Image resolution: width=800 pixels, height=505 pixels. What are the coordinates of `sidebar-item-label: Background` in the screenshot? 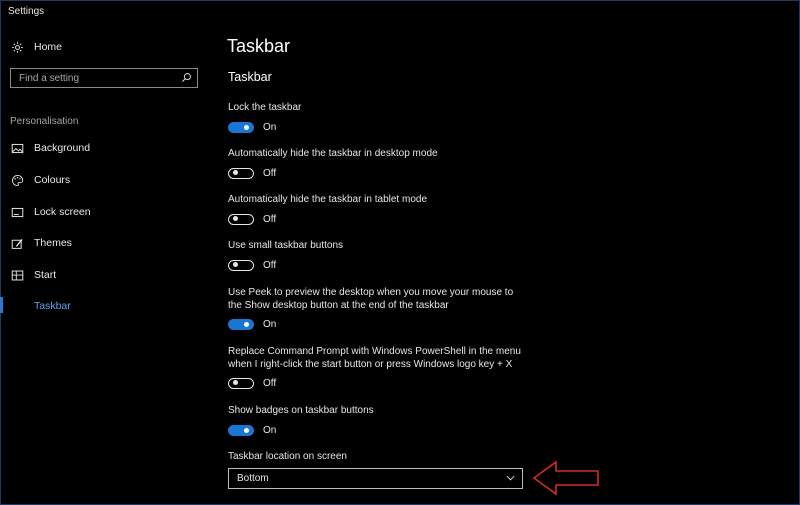 It's located at (62, 148).